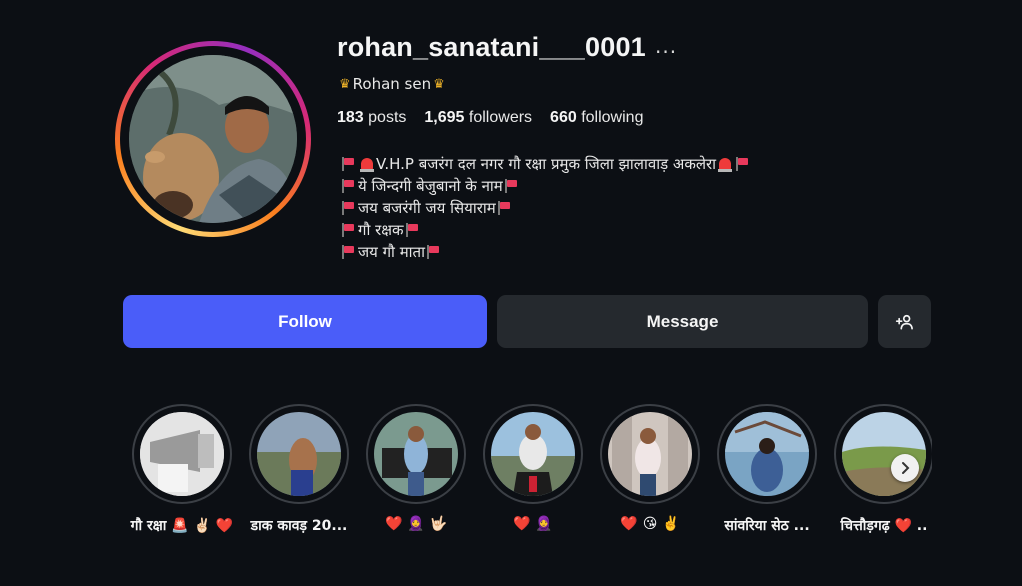 The image size is (1022, 586). Describe the element at coordinates (391, 252) in the screenshot. I see `bio-text: जय गौ माता` at that location.